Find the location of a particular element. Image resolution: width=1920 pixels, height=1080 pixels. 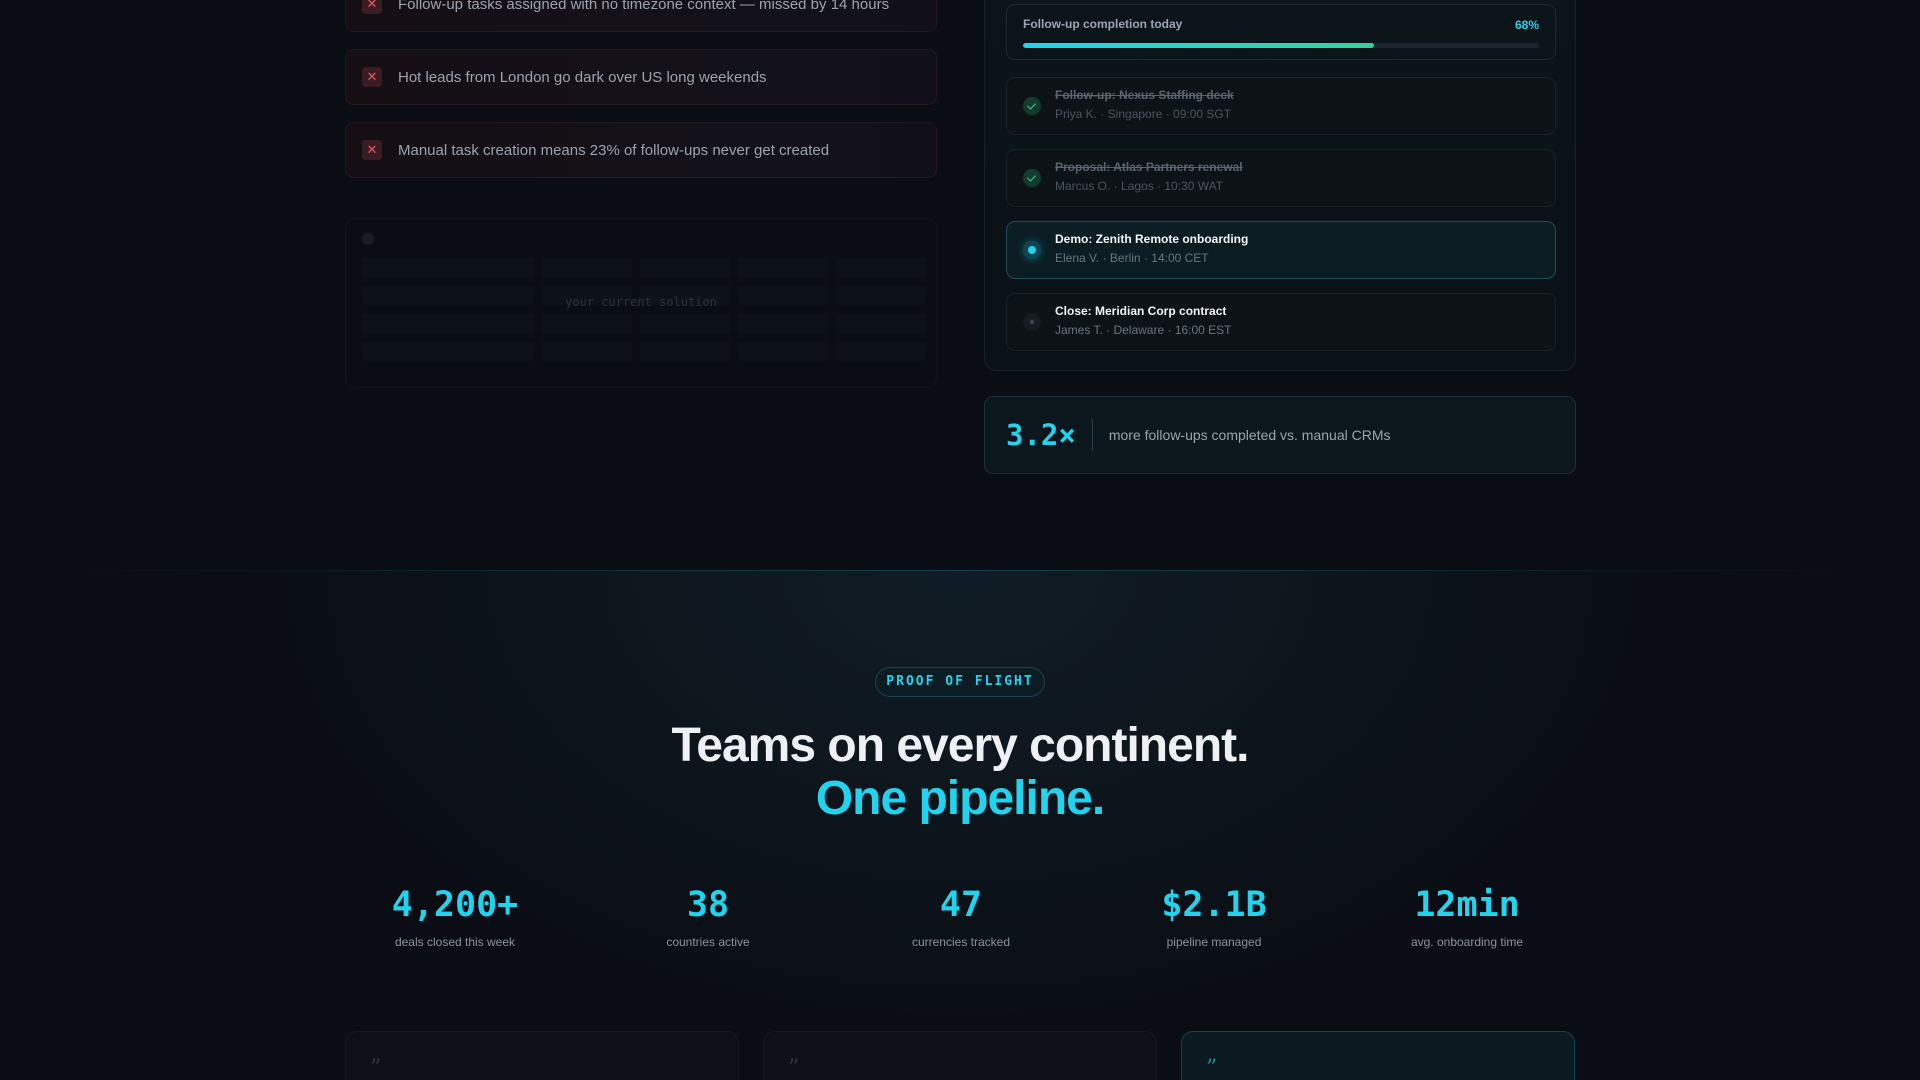

followup-progress-card: Follow-up completion today 68% is located at coordinates (1281, 32).